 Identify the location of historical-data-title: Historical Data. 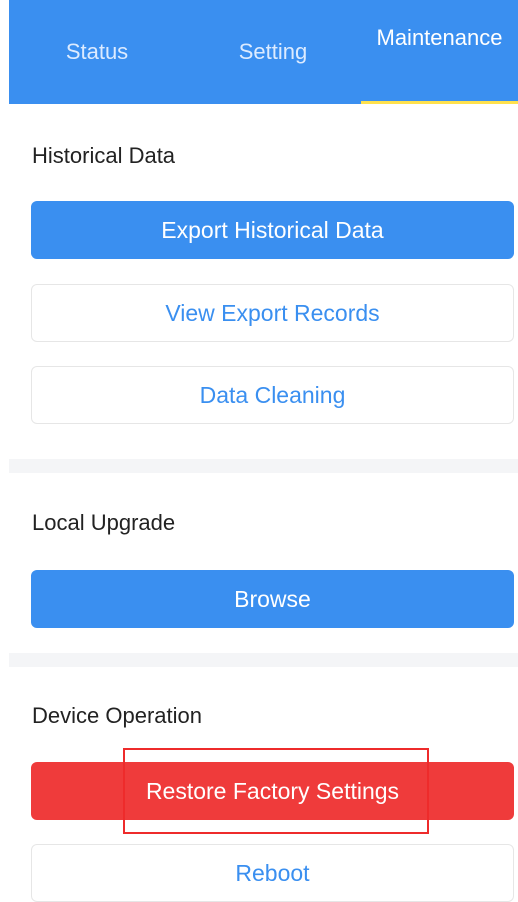
(104, 155).